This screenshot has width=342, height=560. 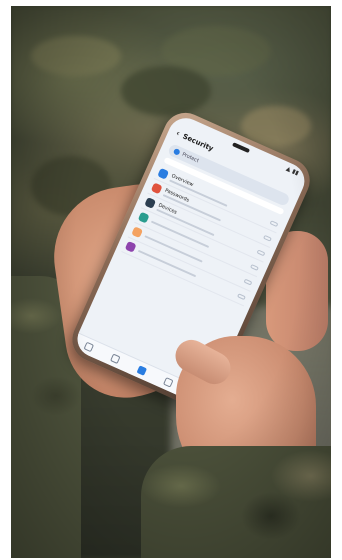 I want to click on search-label: Protect, so click(x=190, y=158).